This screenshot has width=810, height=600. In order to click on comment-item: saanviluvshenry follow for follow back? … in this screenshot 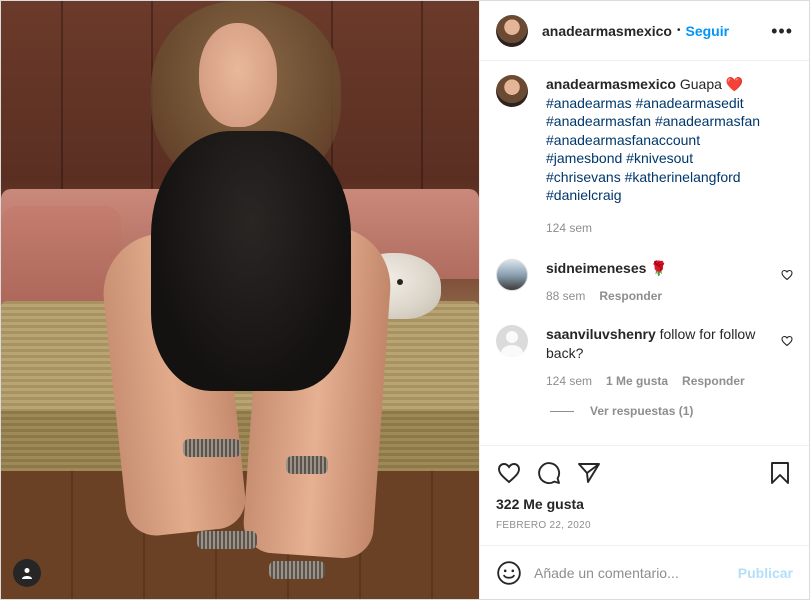, I will do `click(644, 356)`.